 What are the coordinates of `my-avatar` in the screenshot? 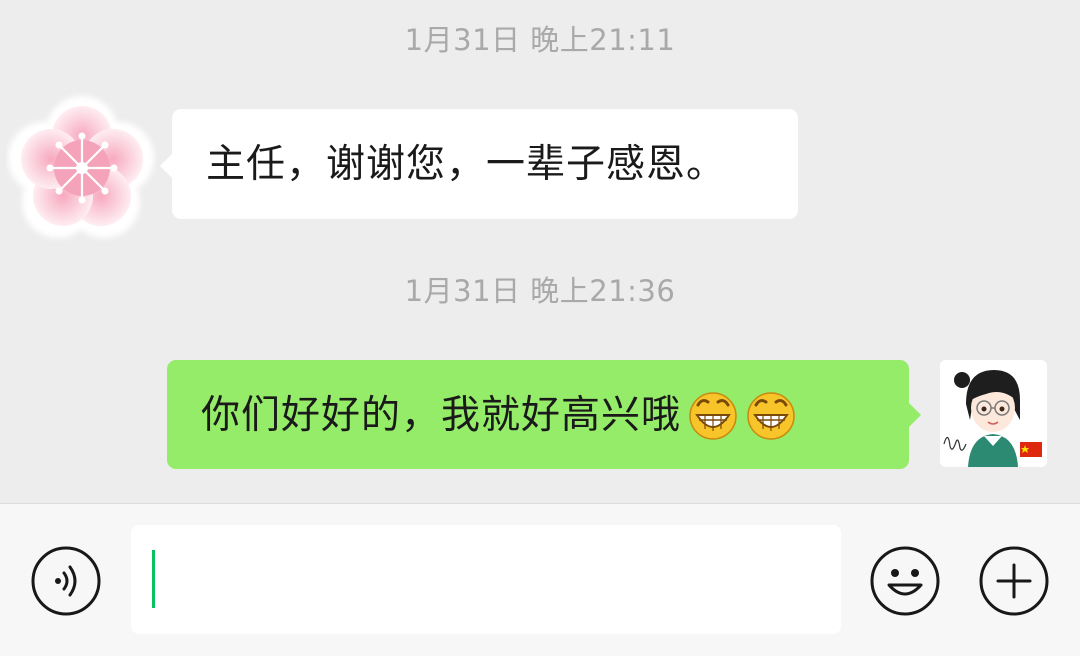 It's located at (993, 413).